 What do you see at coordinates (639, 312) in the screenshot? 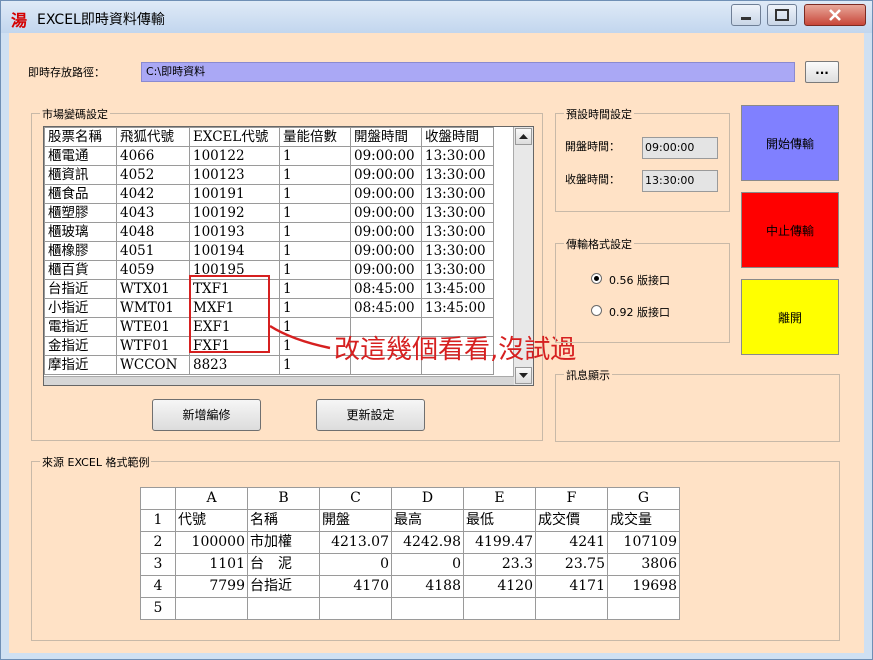
I see `format-option-092-label: 0.92 版接口` at bounding box center [639, 312].